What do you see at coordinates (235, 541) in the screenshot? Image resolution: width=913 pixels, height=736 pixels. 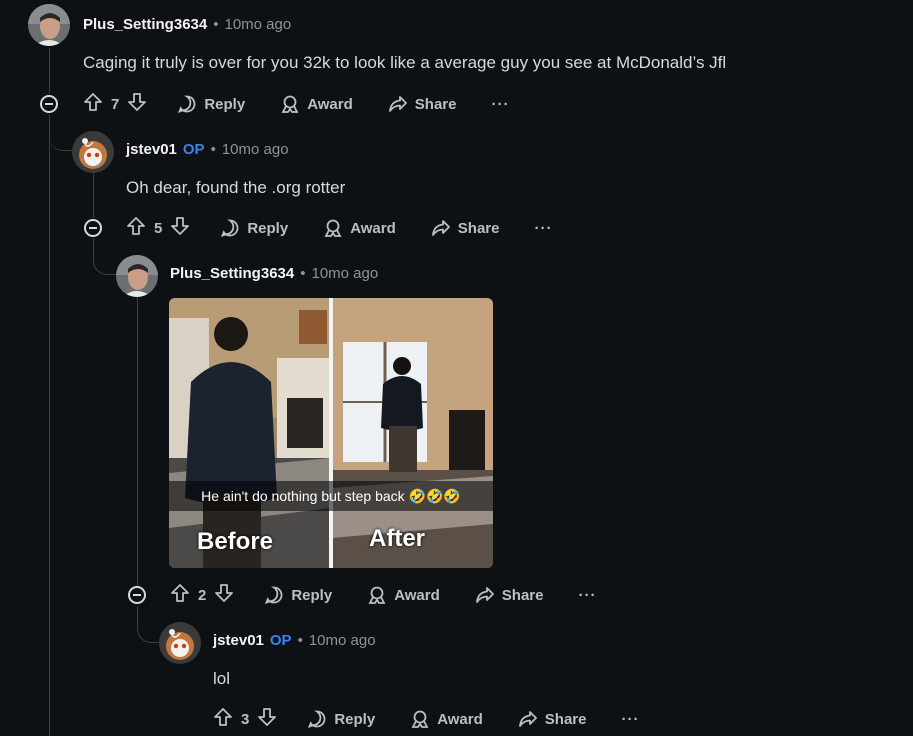 I see `before-label: Before` at bounding box center [235, 541].